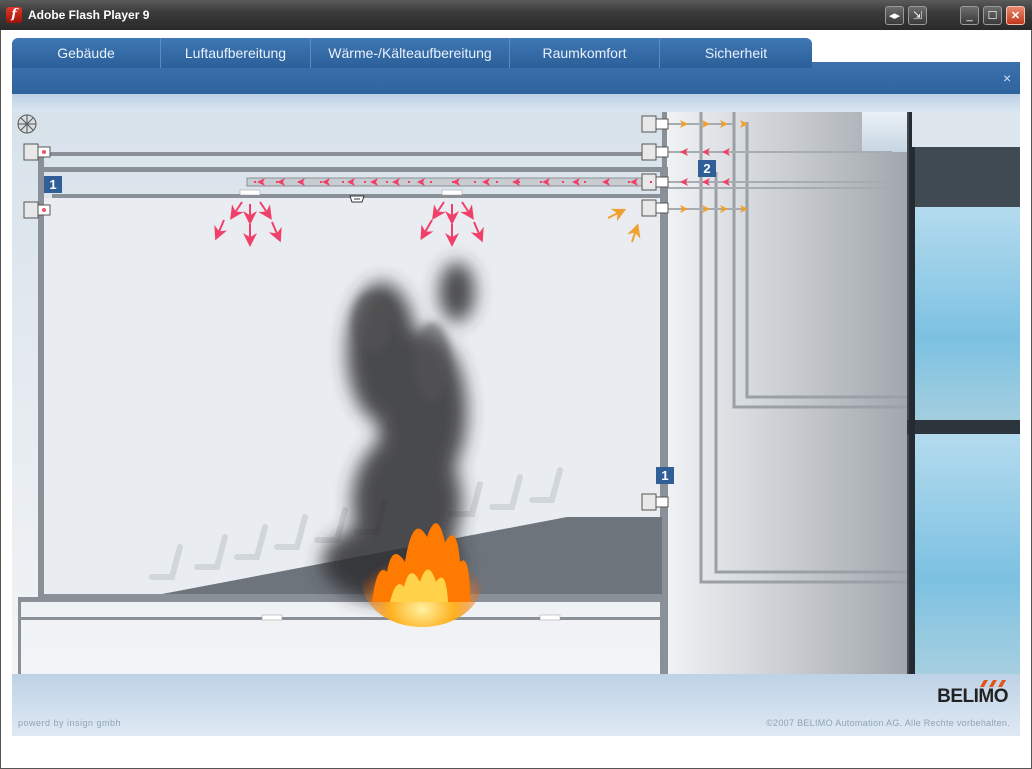 The height and width of the screenshot is (769, 1032). What do you see at coordinates (917, 15) in the screenshot?
I see `fullscreen-icon: ⇲` at bounding box center [917, 15].